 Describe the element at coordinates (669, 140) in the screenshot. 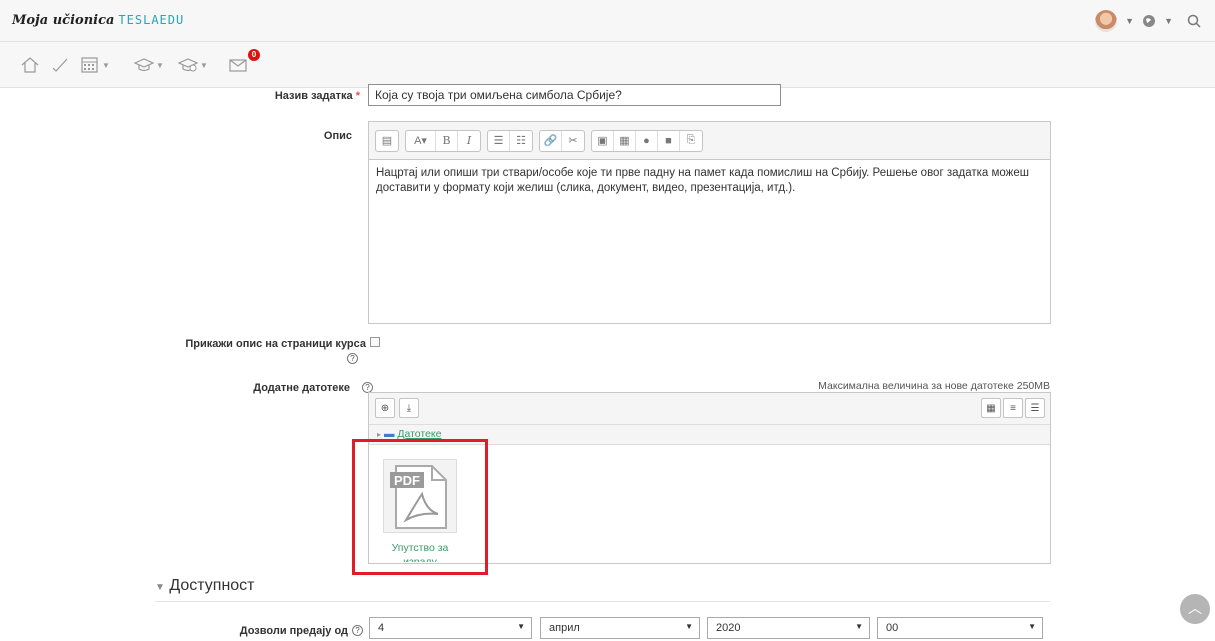

I see `video-icon: ■` at that location.